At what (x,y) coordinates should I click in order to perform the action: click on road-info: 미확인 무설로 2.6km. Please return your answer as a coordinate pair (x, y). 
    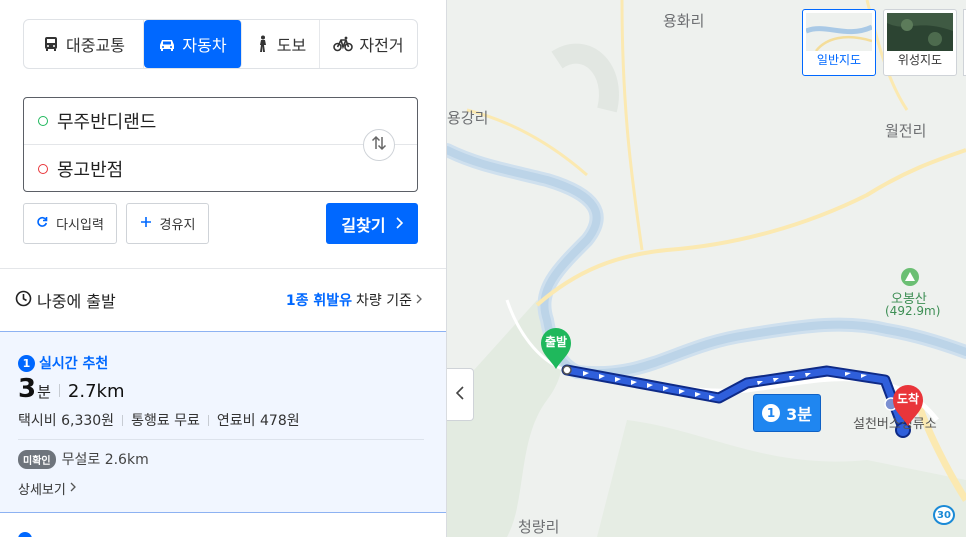
    Looking at the image, I should click on (83, 459).